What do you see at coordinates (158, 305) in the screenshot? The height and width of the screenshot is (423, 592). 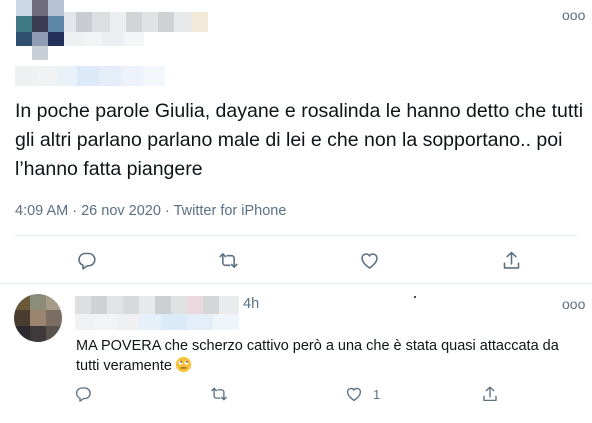 I see `reply-author-pixelated` at bounding box center [158, 305].